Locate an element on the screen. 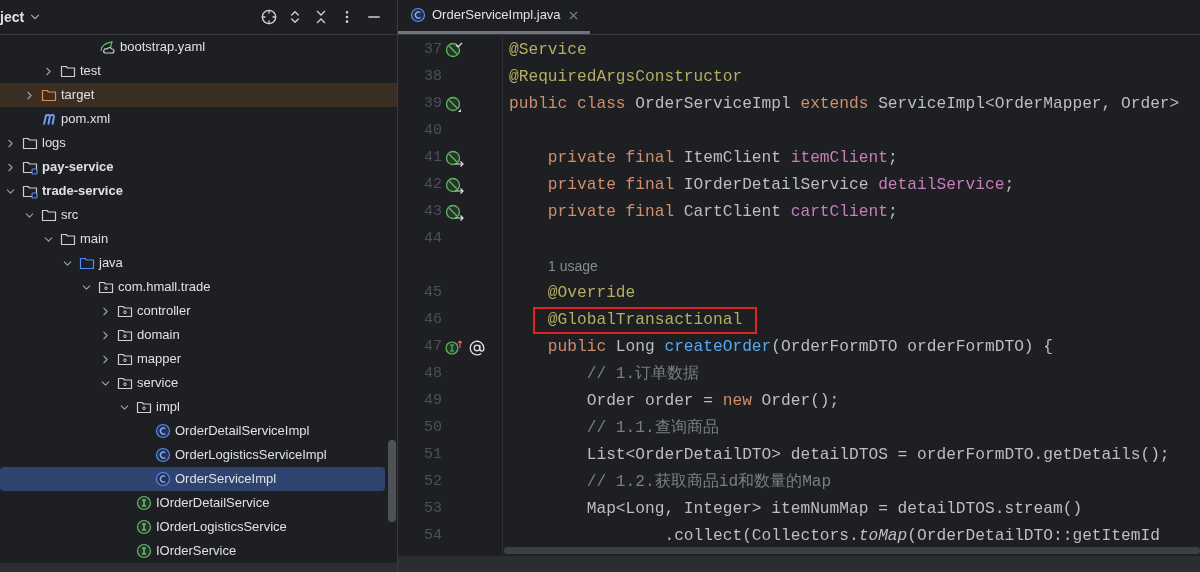  tree-item: trade-service is located at coordinates (198, 191).